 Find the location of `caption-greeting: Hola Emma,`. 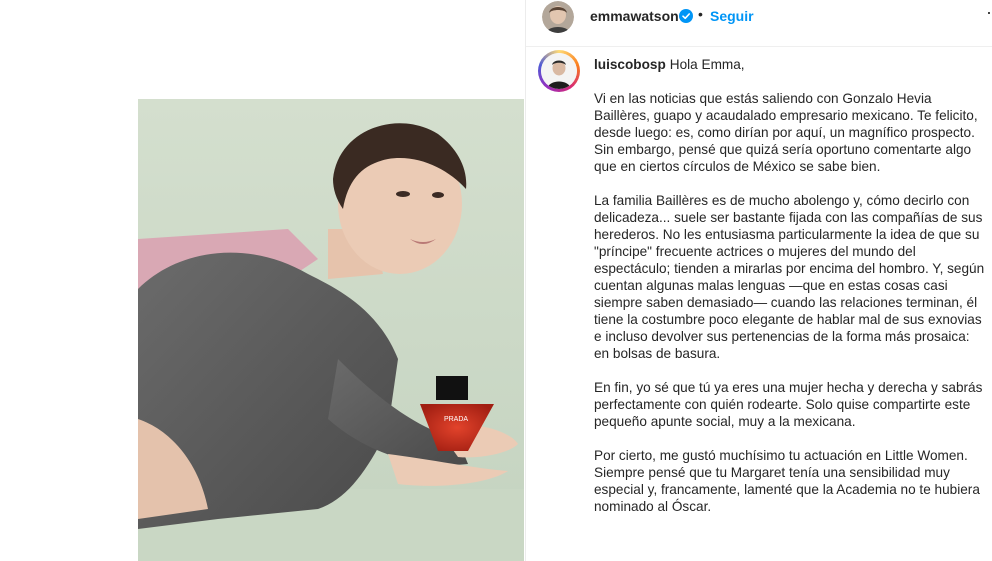

caption-greeting: Hola Emma, is located at coordinates (707, 64).